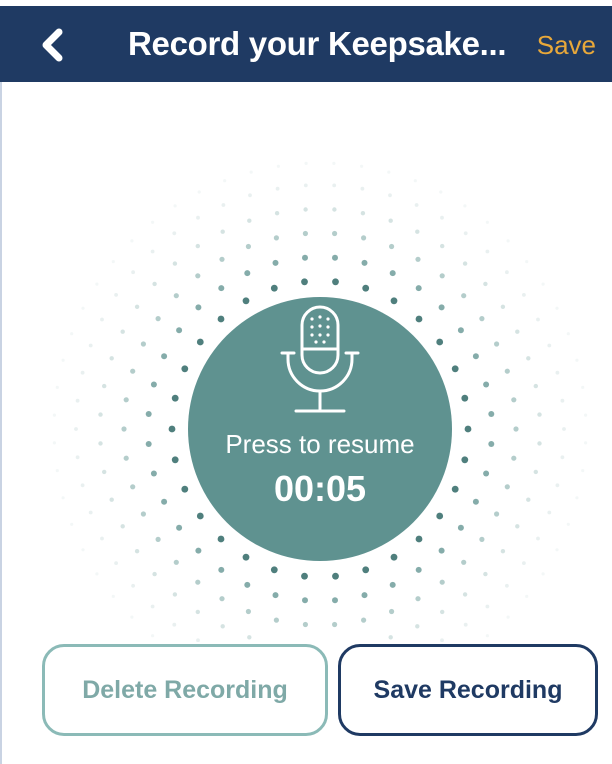 The width and height of the screenshot is (612, 764). I want to click on save-recording-button: Save Recording, so click(468, 690).